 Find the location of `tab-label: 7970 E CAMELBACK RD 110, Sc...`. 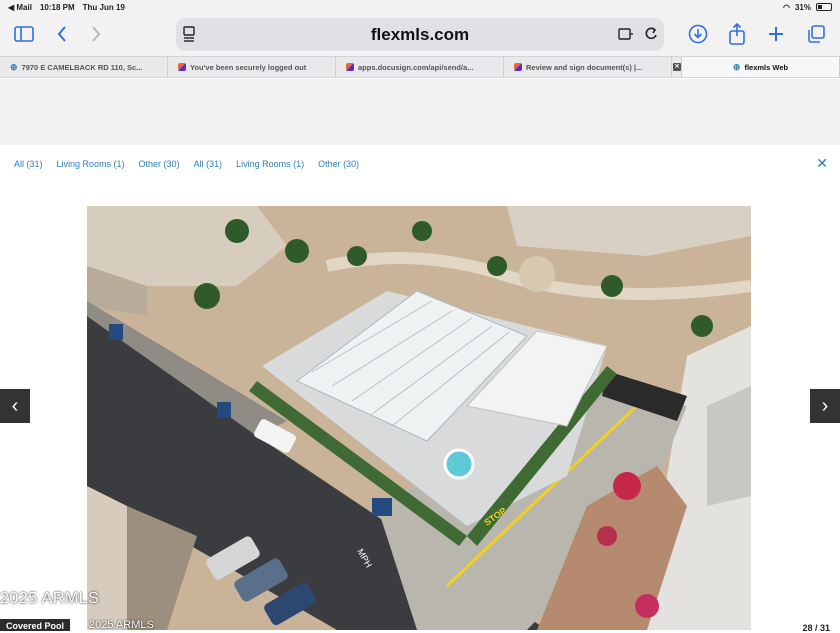

tab-label: 7970 E CAMELBACK RD 110, Sc... is located at coordinates (82, 67).